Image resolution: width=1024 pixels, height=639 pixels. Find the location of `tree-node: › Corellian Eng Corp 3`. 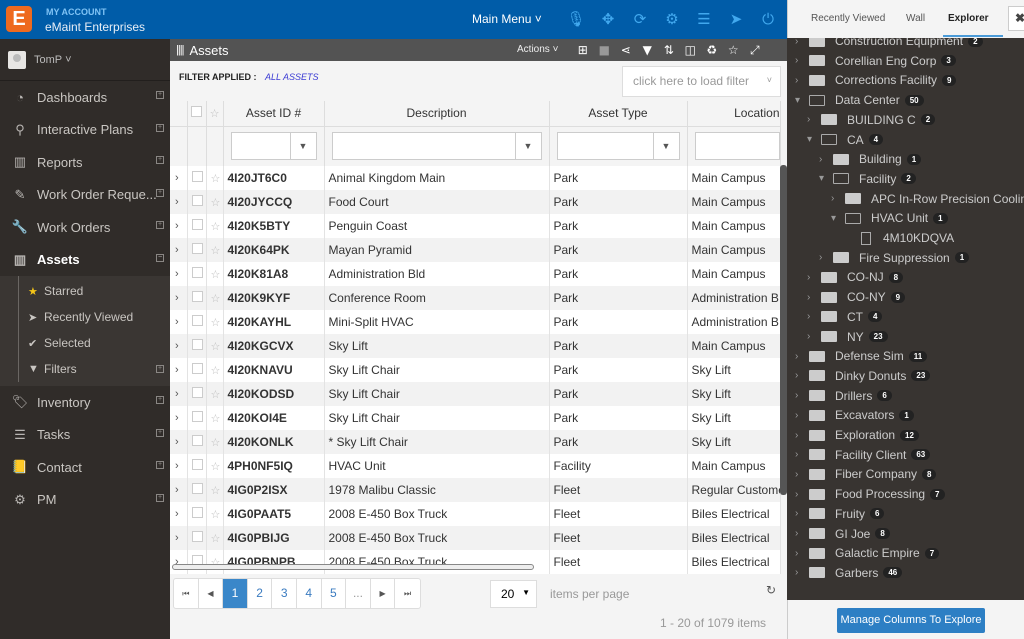

tree-node: › Corellian Eng Corp 3 is located at coordinates (875, 61).